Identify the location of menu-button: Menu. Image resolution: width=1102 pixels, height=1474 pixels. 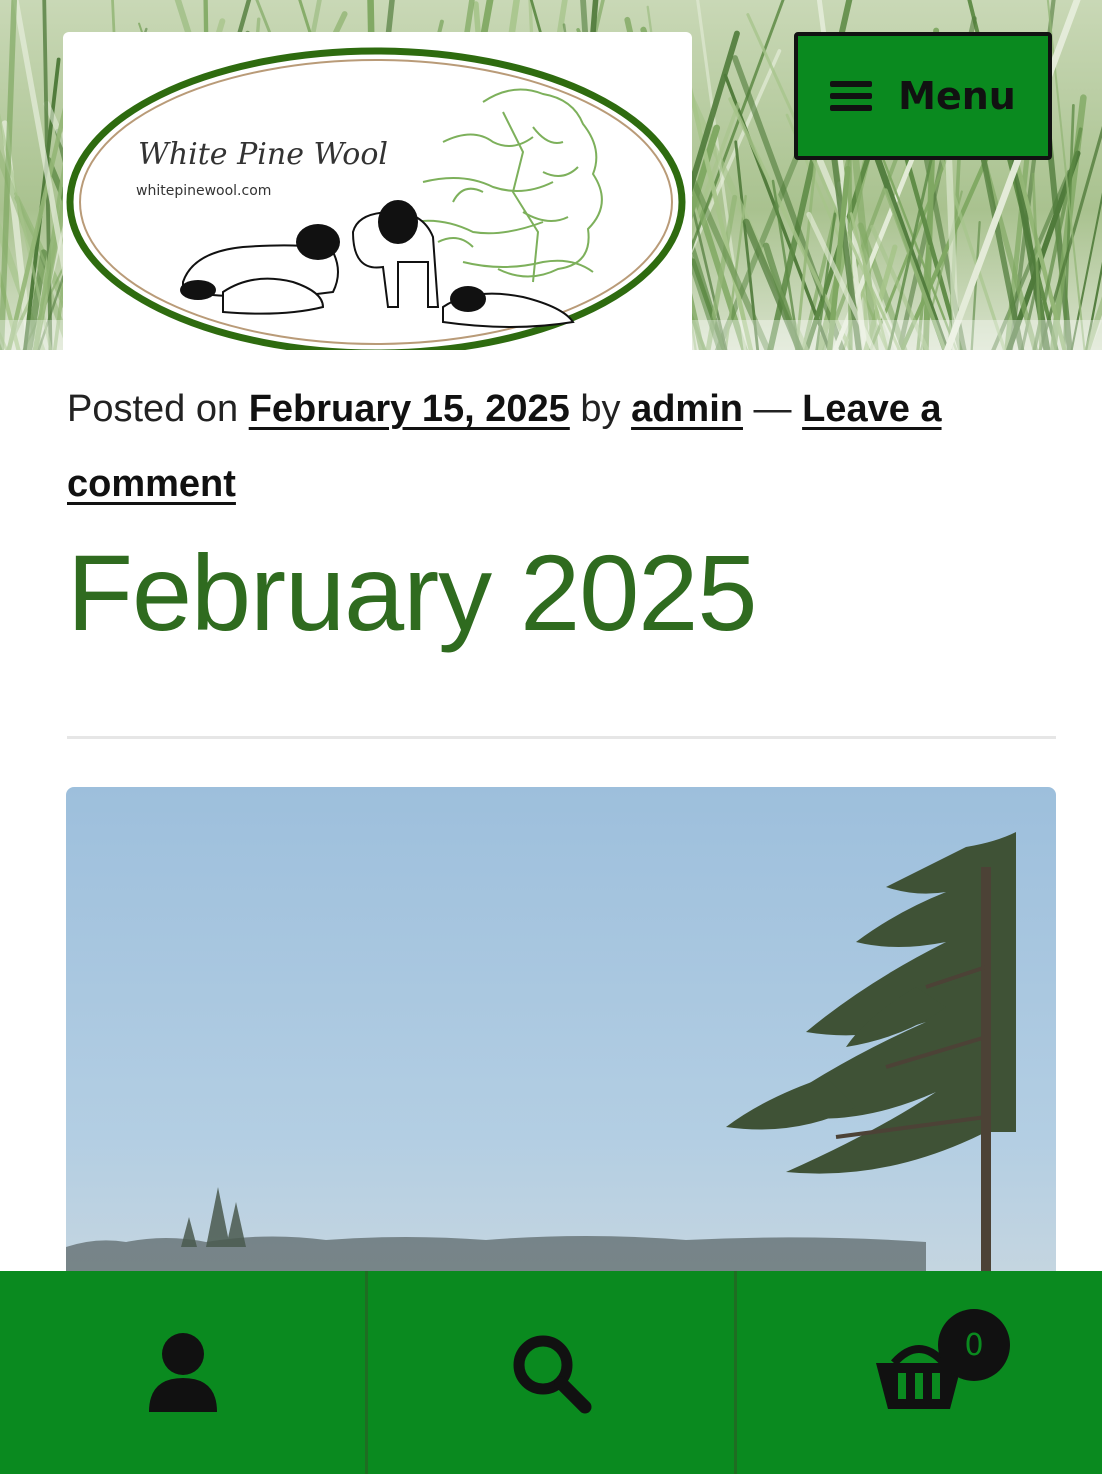
(923, 96).